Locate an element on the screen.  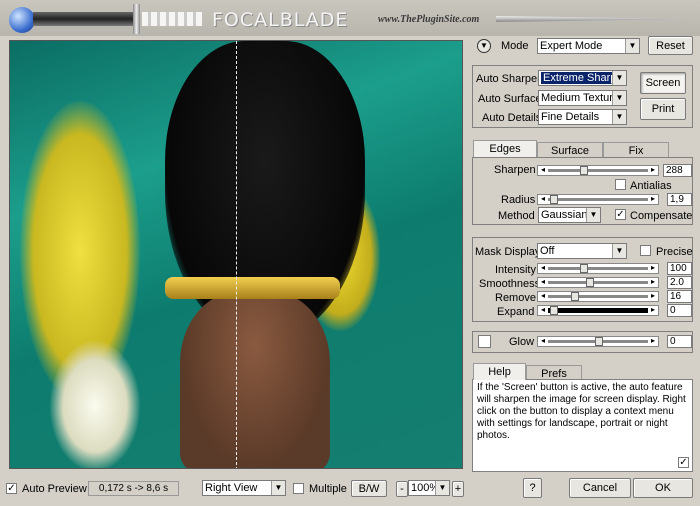
back-skin is located at coordinates (255, 379).